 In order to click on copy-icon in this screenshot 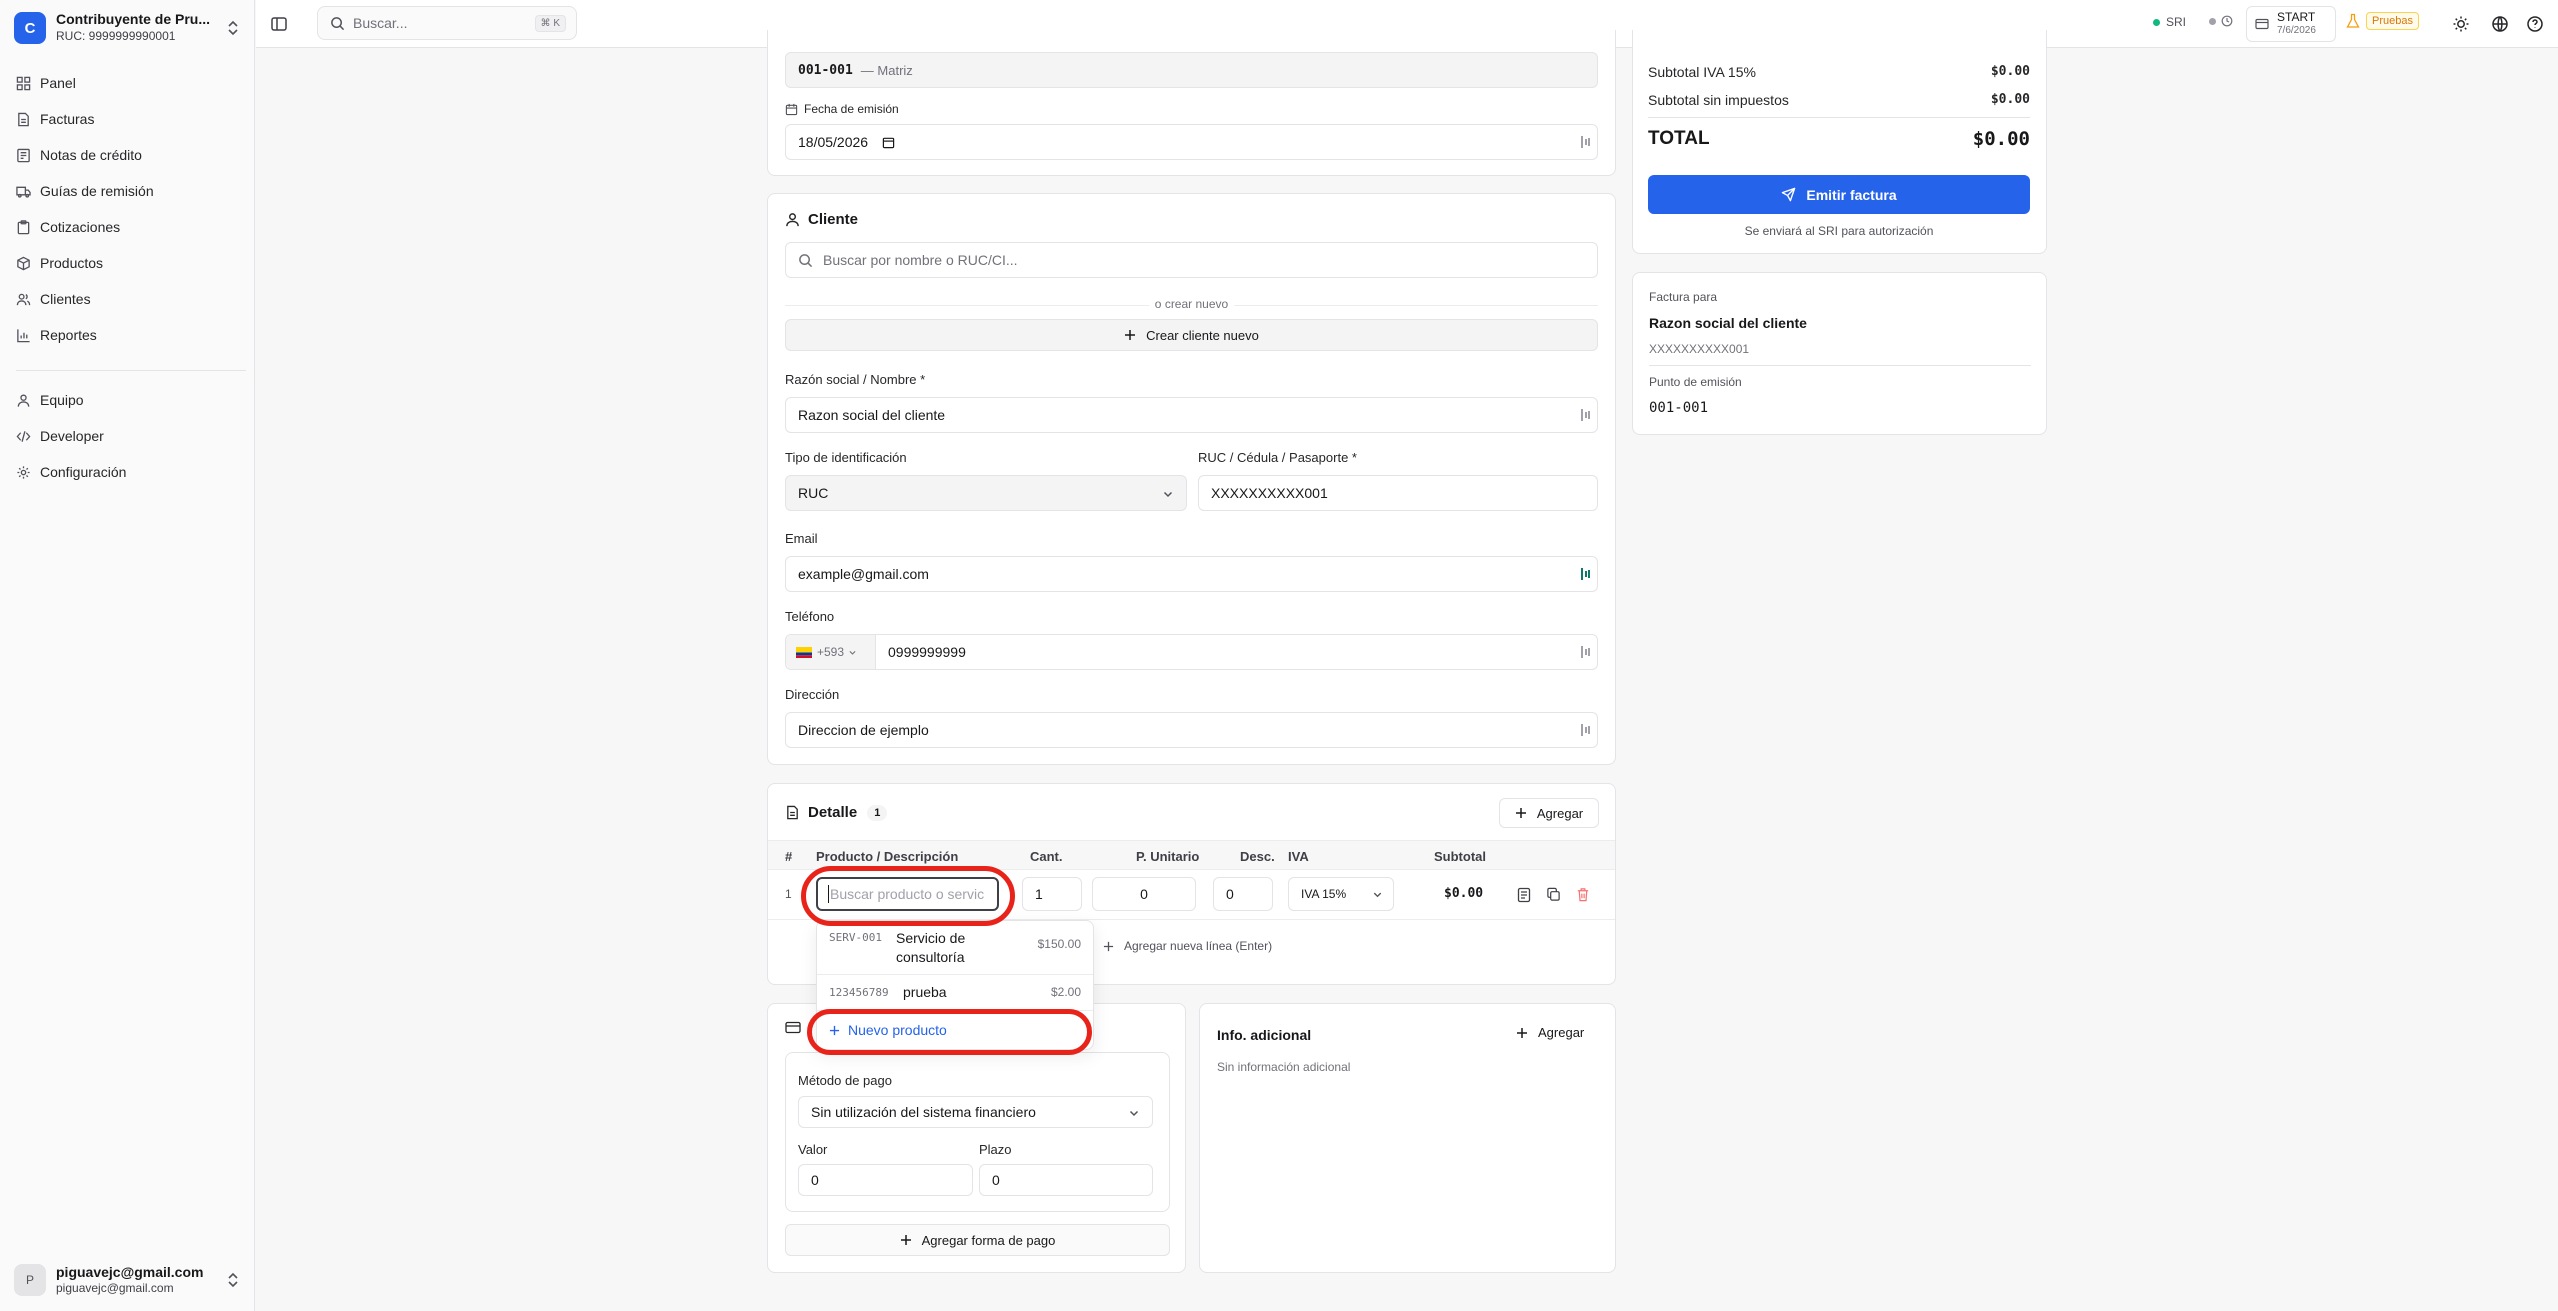, I will do `click(1553, 894)`.